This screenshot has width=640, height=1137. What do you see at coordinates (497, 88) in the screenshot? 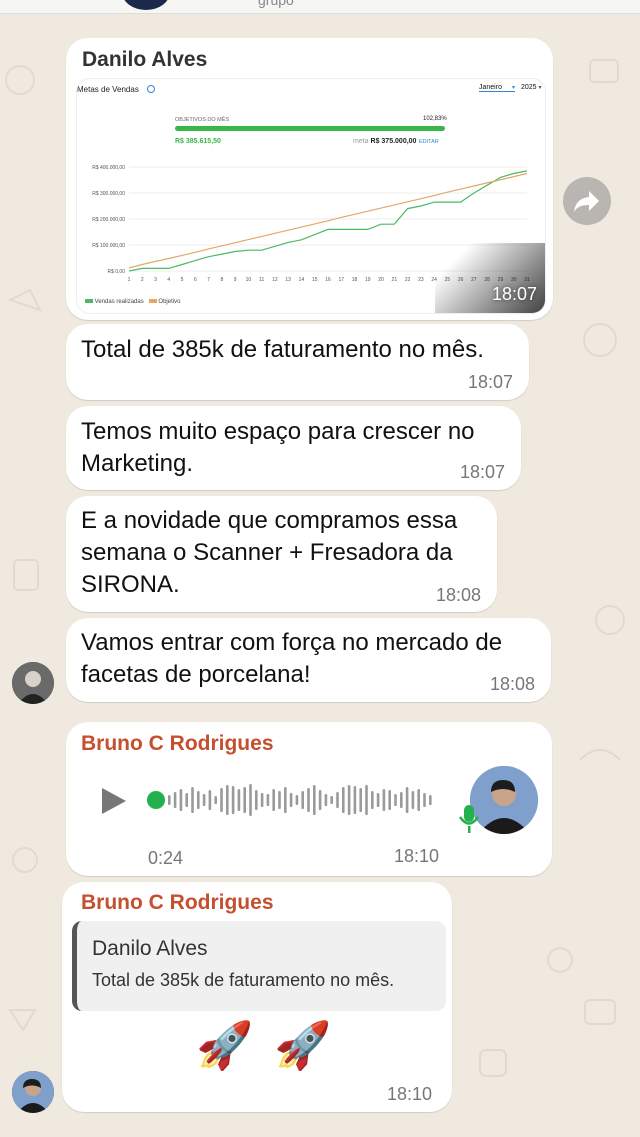
I see `month-select: Janeiro ▾` at bounding box center [497, 88].